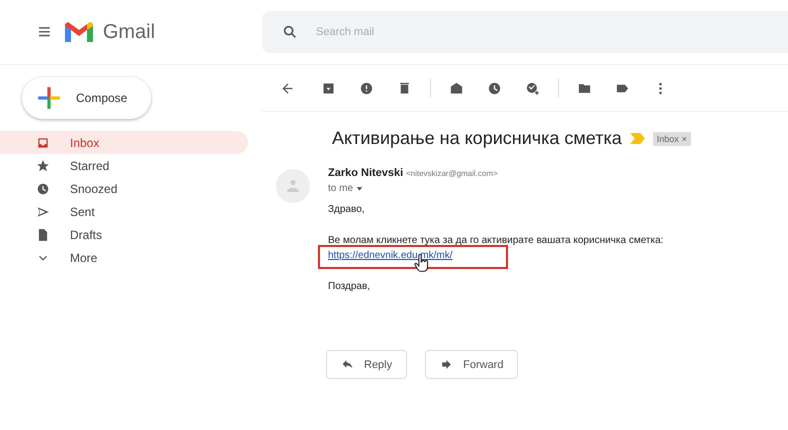  I want to click on search-icon, so click(290, 32).